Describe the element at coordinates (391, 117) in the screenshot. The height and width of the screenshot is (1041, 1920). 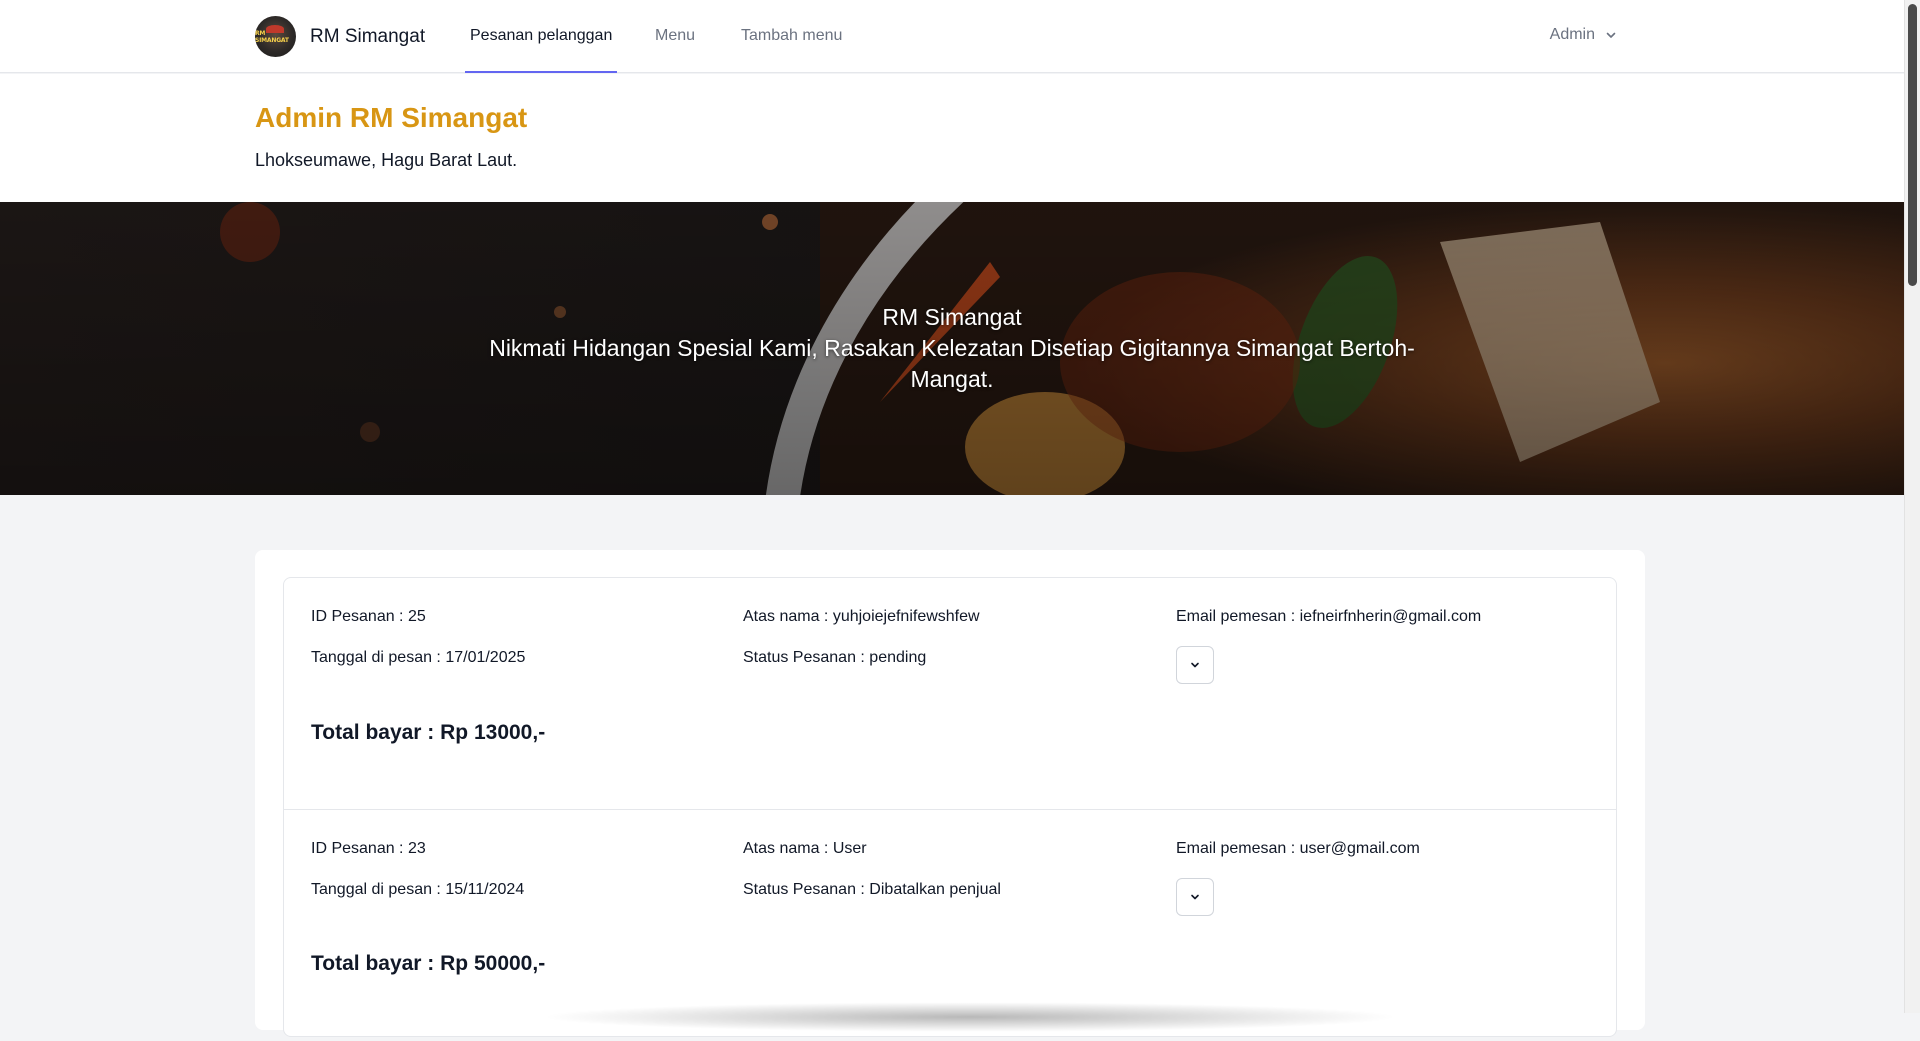
I see `page-title: Admin RM Simangat` at that location.